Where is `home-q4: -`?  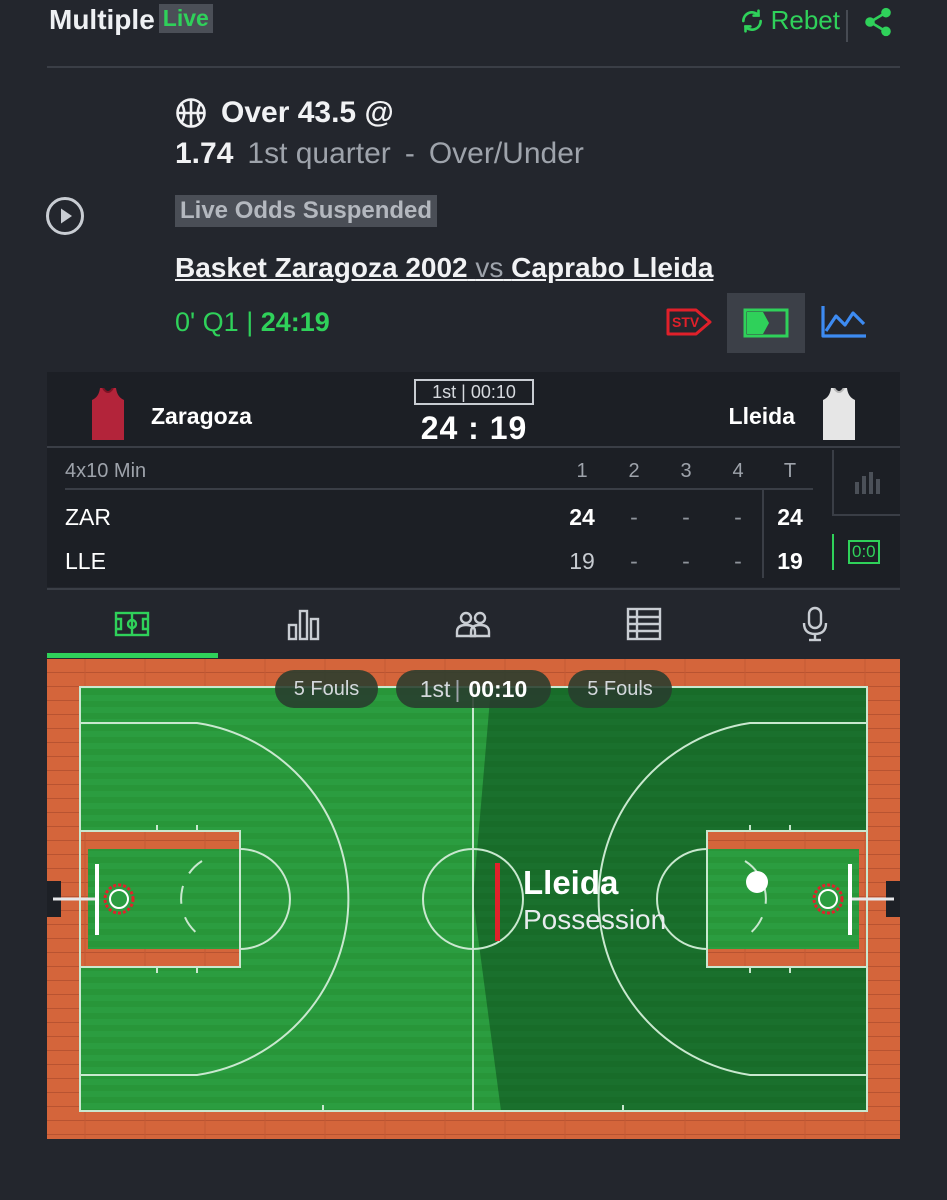 home-q4: - is located at coordinates (738, 517).